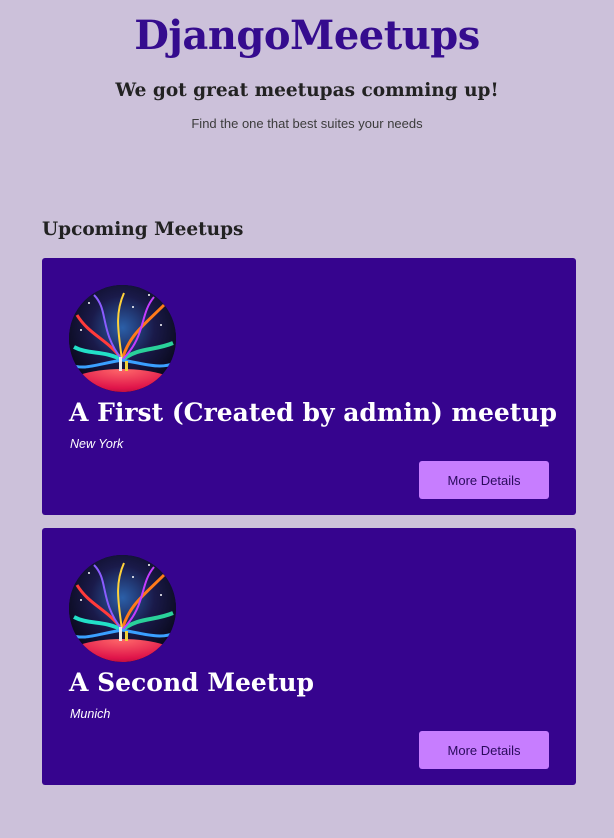  Describe the element at coordinates (307, 123) in the screenshot. I see `subtext: Find the one that best suites your needs` at that location.